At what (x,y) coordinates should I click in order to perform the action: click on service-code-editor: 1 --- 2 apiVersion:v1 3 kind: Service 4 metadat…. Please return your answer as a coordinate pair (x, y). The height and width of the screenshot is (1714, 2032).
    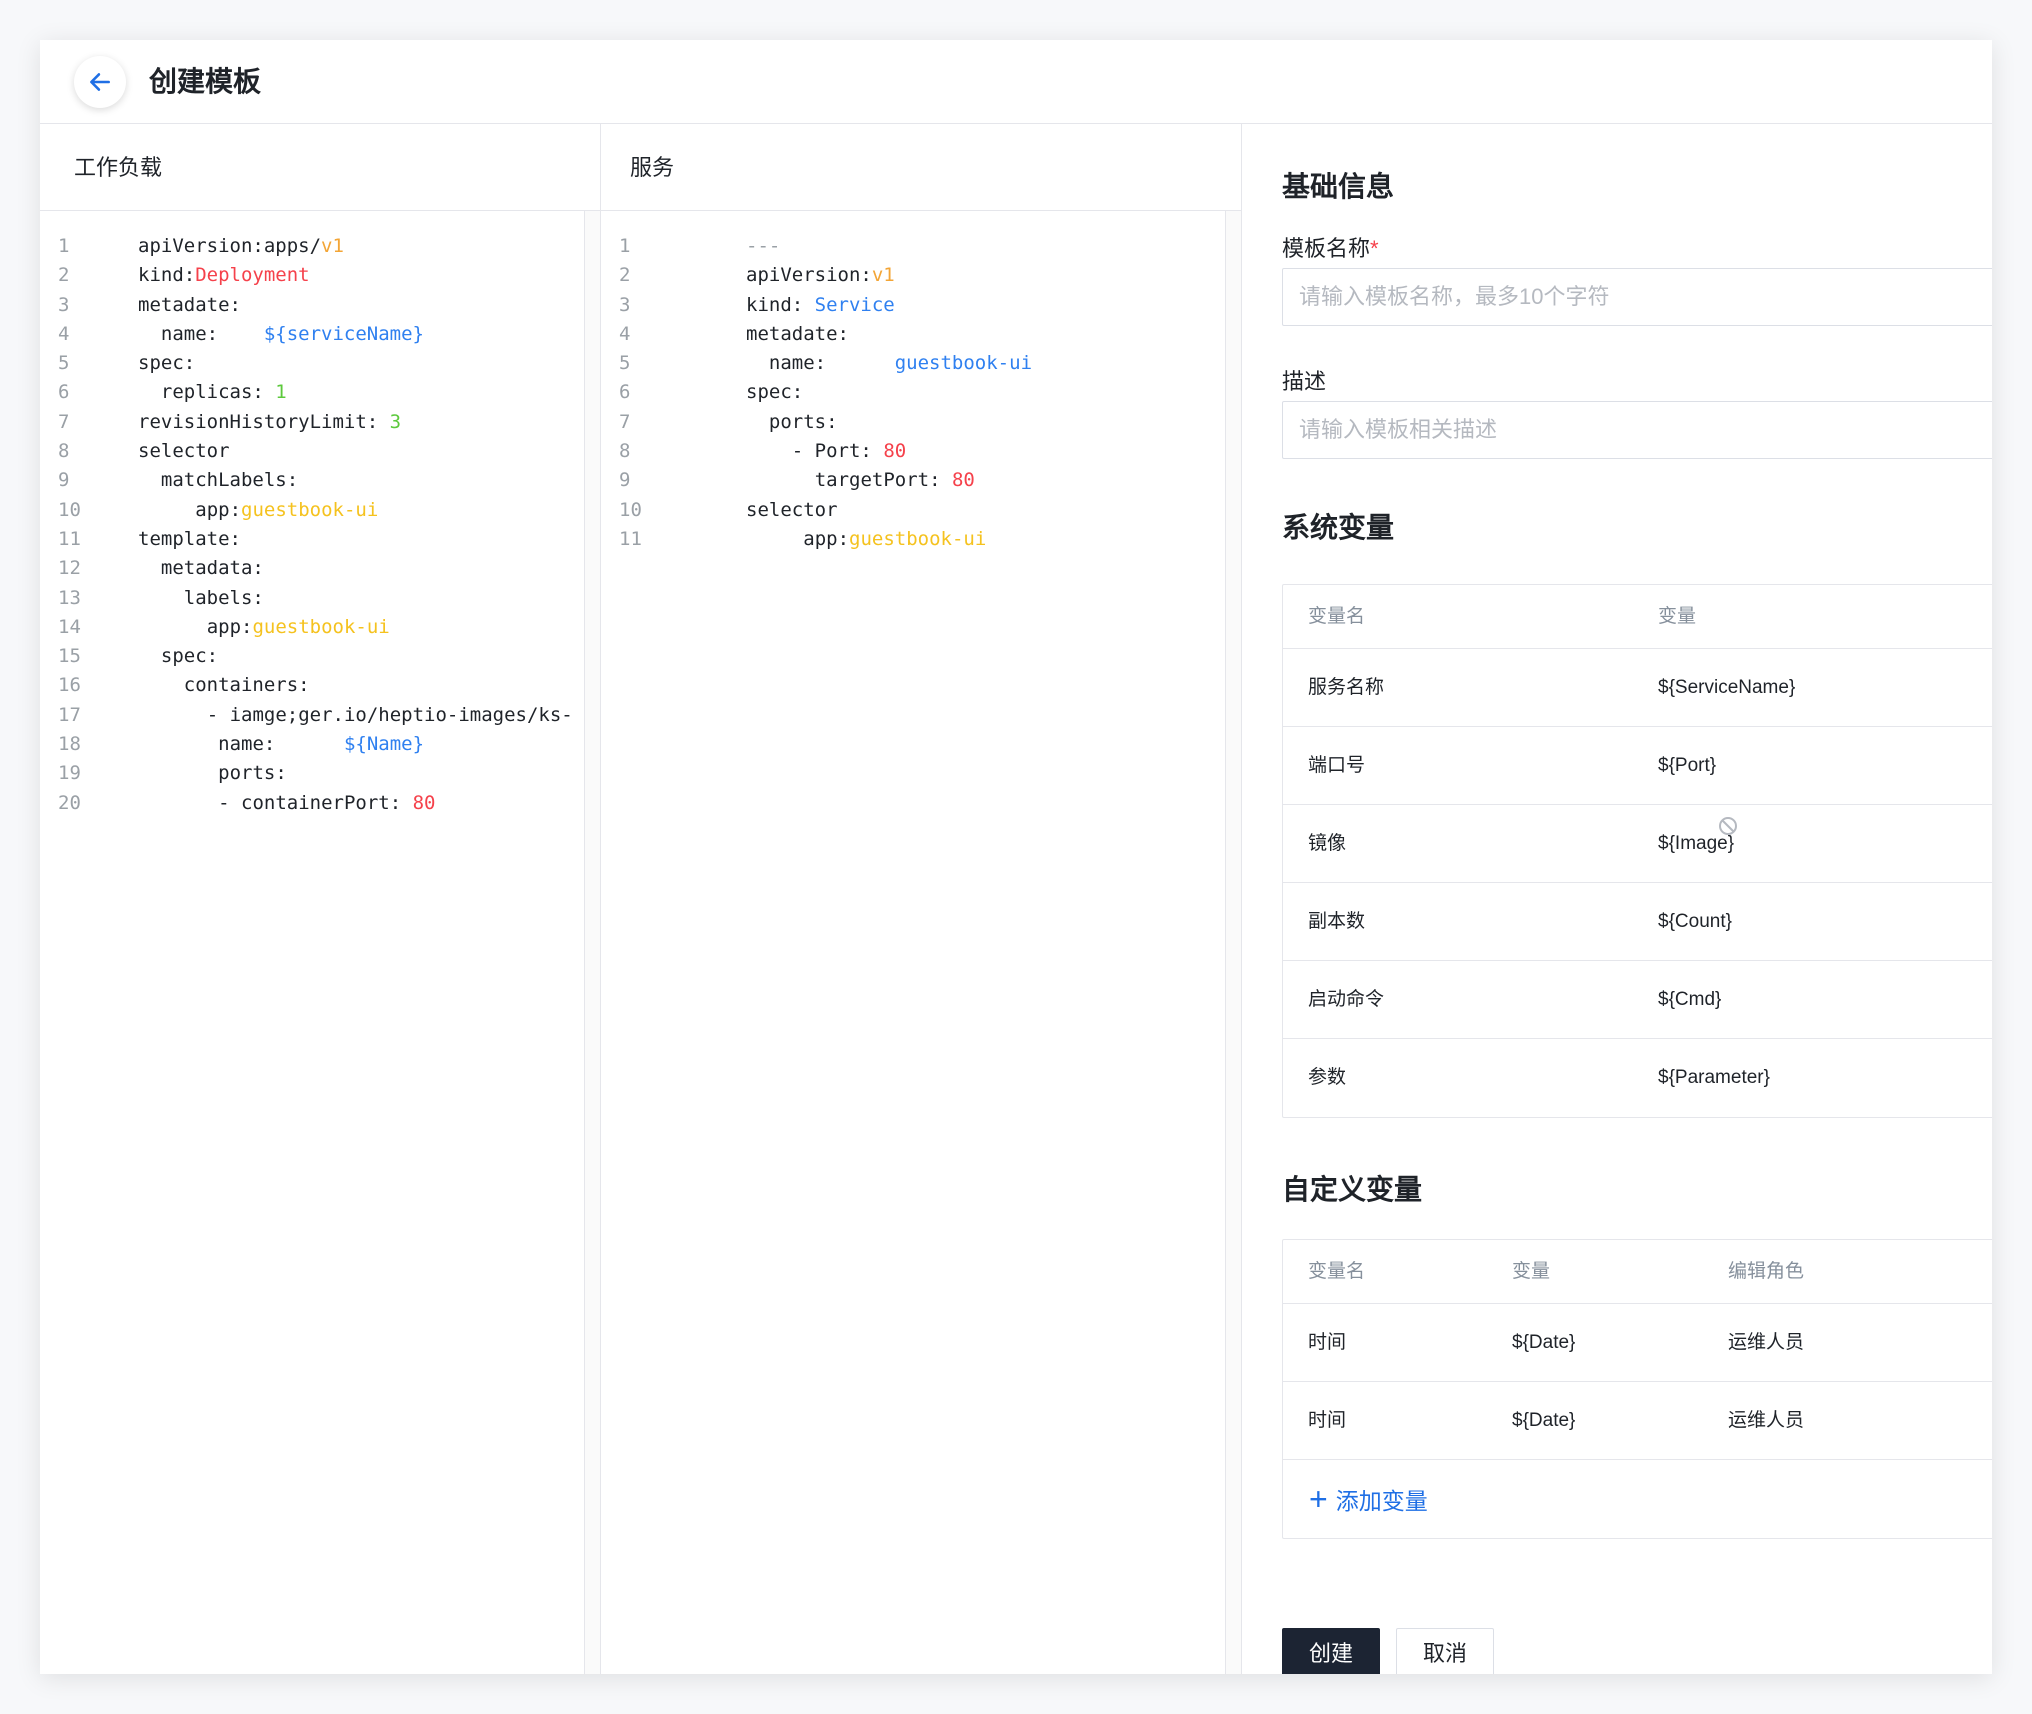
    Looking at the image, I should click on (913, 393).